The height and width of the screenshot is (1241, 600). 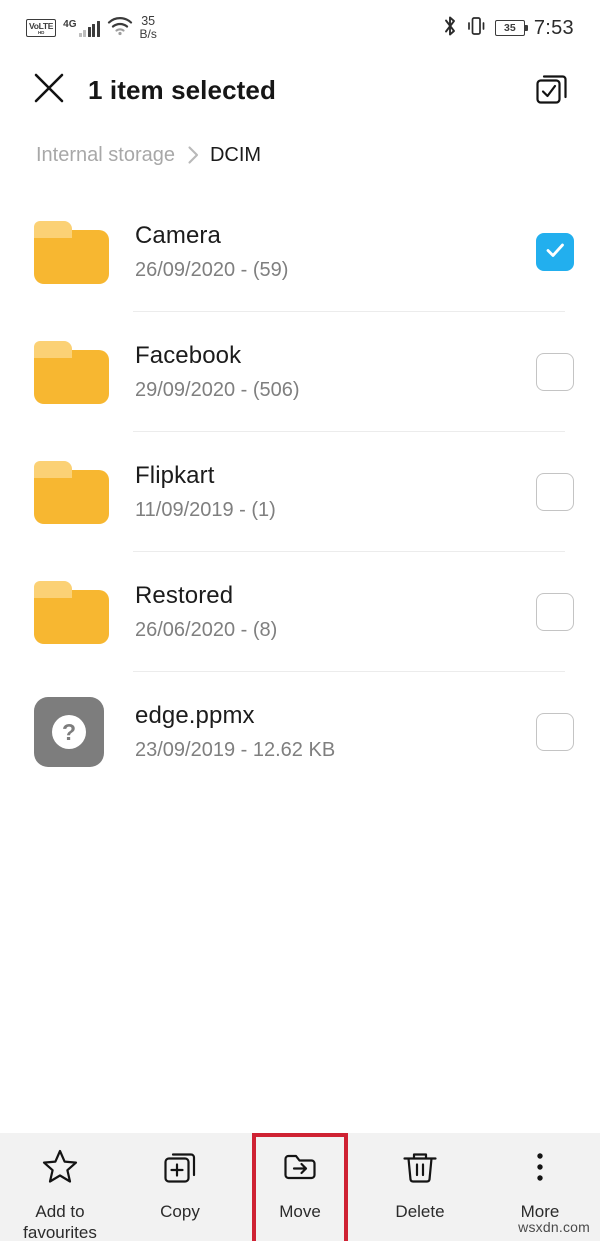 I want to click on item-subtitle: 29/09/2020 - (506), so click(x=217, y=389).